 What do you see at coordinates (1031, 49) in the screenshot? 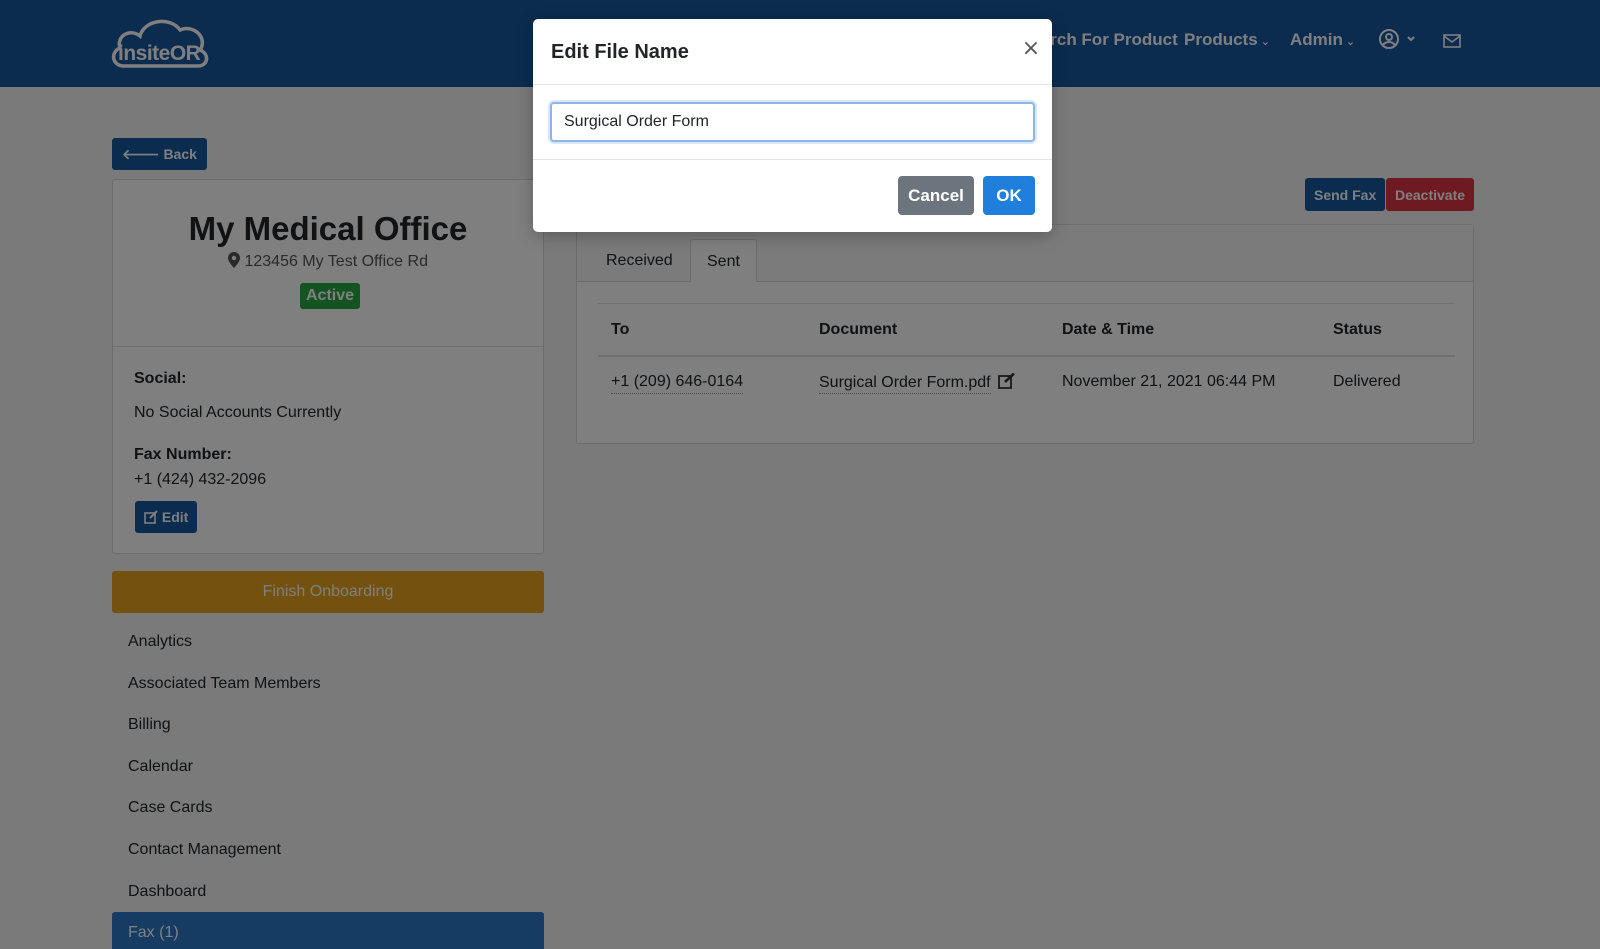
I see `close-icon: ×` at bounding box center [1031, 49].